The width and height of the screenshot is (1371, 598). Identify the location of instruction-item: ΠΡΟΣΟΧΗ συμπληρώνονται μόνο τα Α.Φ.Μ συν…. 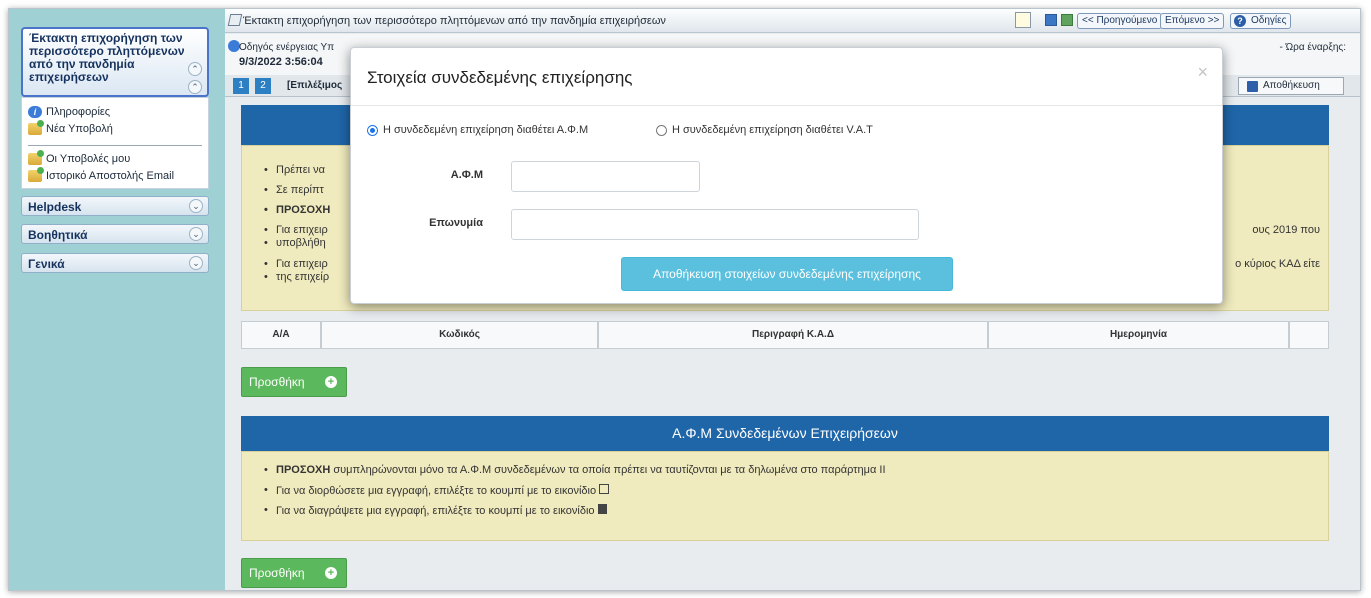
(575, 470).